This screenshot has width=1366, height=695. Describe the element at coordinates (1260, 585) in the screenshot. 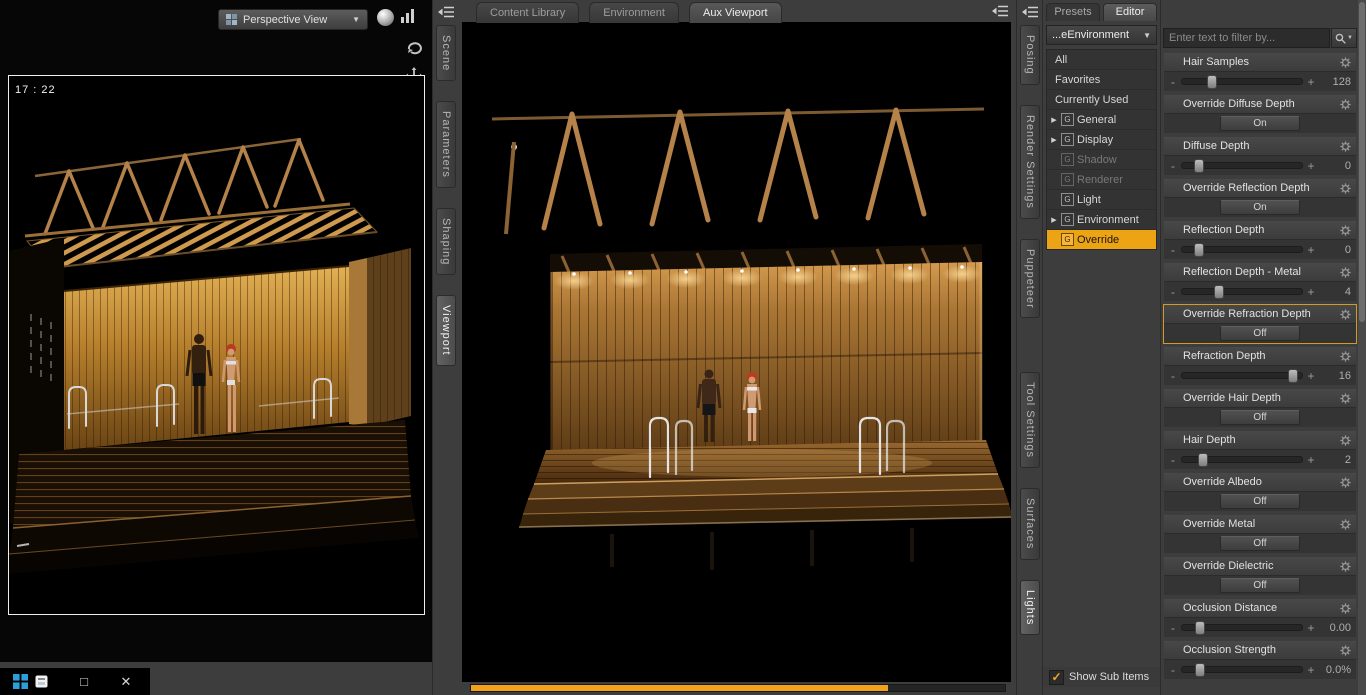

I see `toggle-override-dielectric: Off` at that location.